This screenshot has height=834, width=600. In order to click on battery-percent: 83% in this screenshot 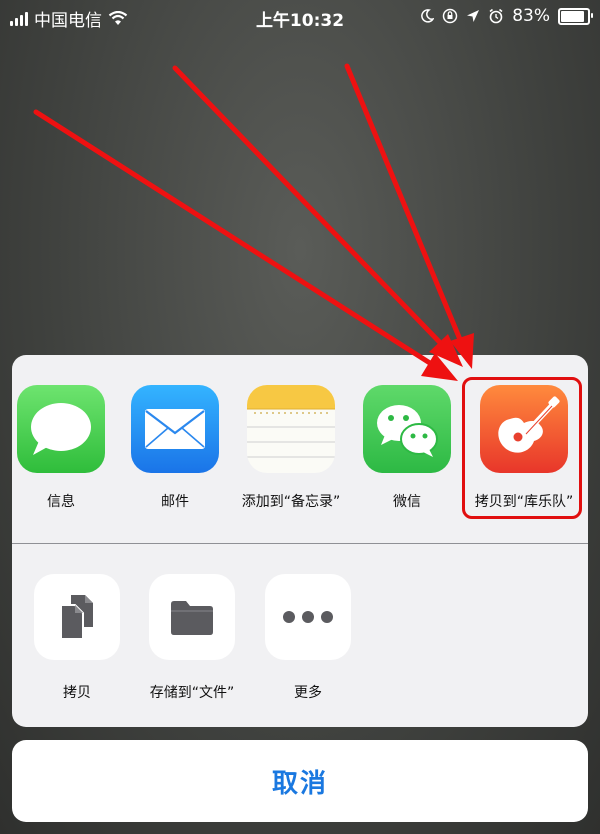, I will do `click(531, 16)`.